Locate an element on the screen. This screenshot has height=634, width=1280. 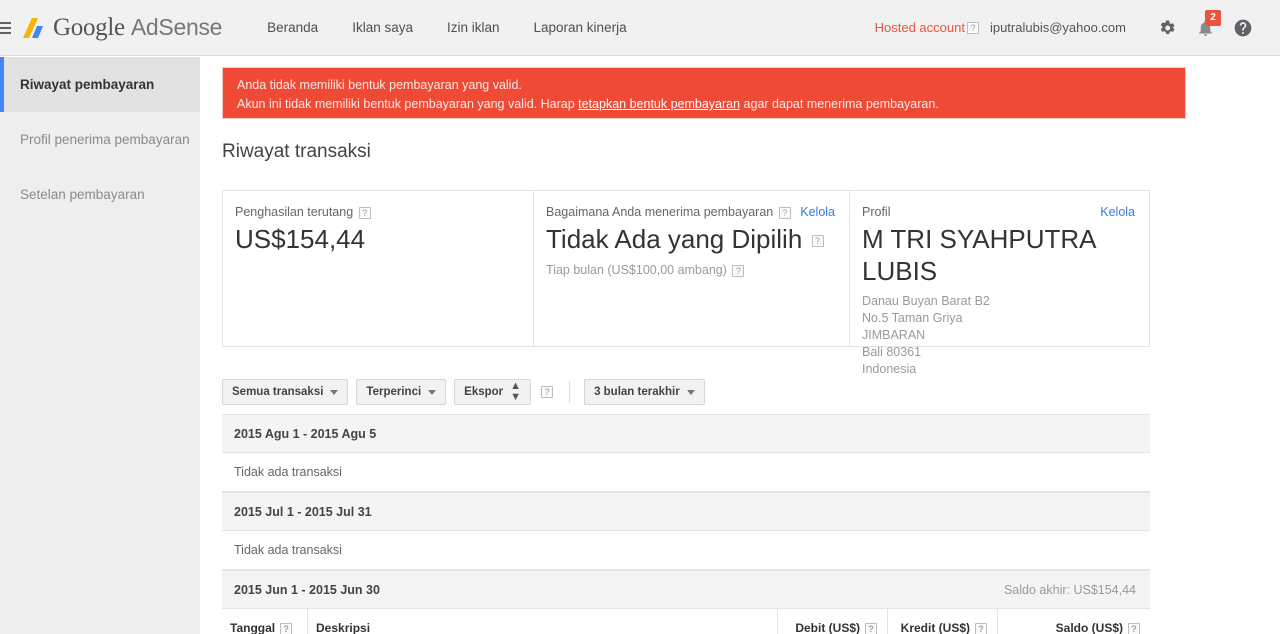
payment-method-value: Tidak Ada yang Dipilih is located at coordinates (674, 239).